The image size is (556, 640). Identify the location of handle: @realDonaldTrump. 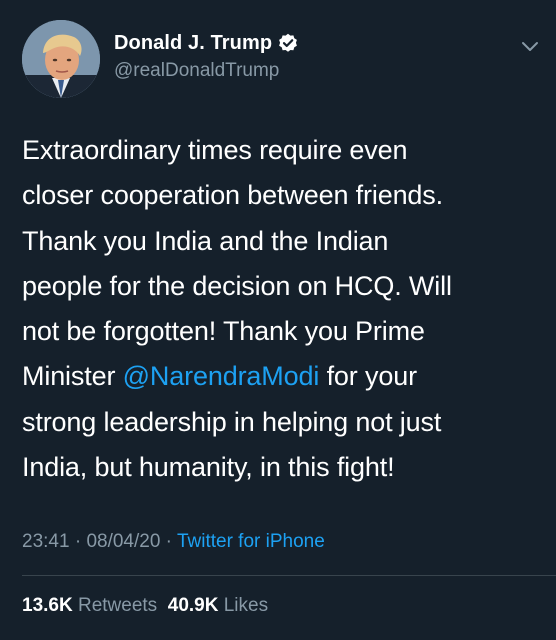
(206, 71).